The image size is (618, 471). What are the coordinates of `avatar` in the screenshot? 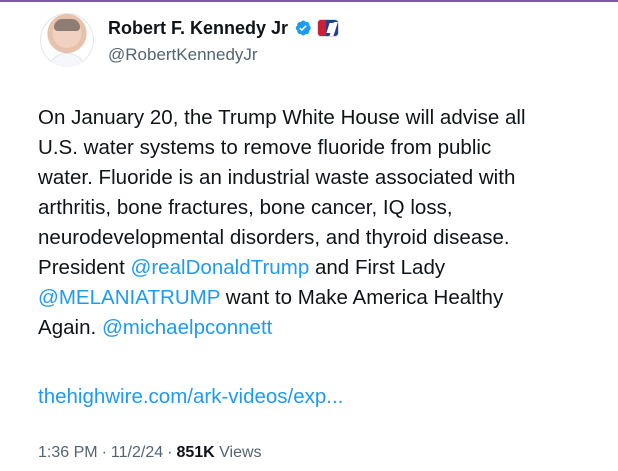 It's located at (67, 40).